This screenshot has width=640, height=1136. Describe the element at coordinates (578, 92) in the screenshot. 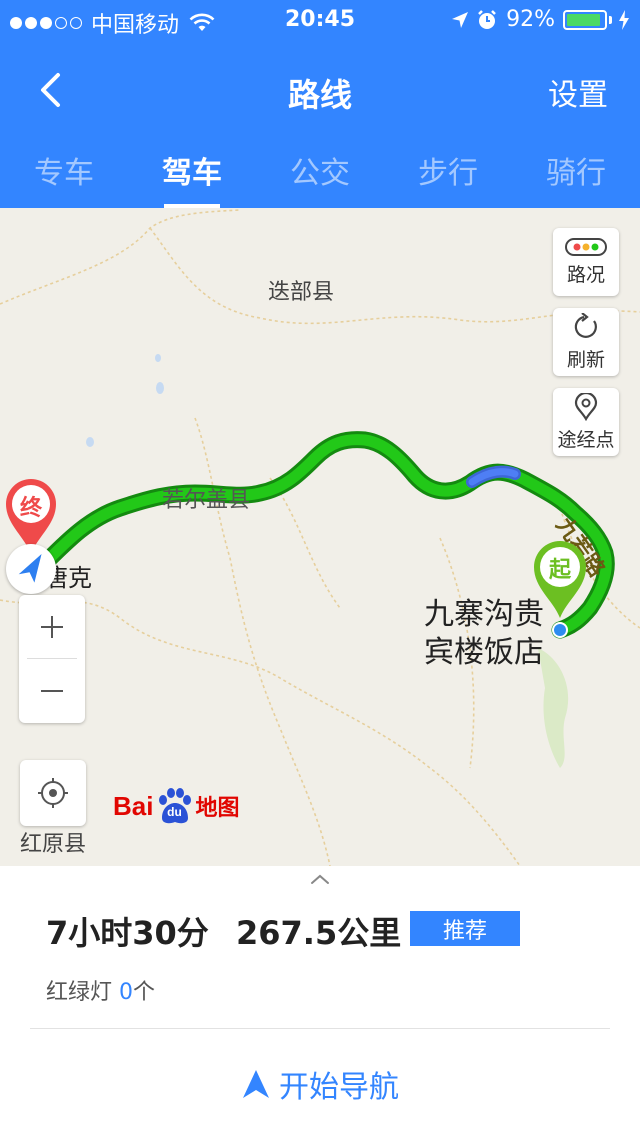

I see `settings-button: 设置` at that location.